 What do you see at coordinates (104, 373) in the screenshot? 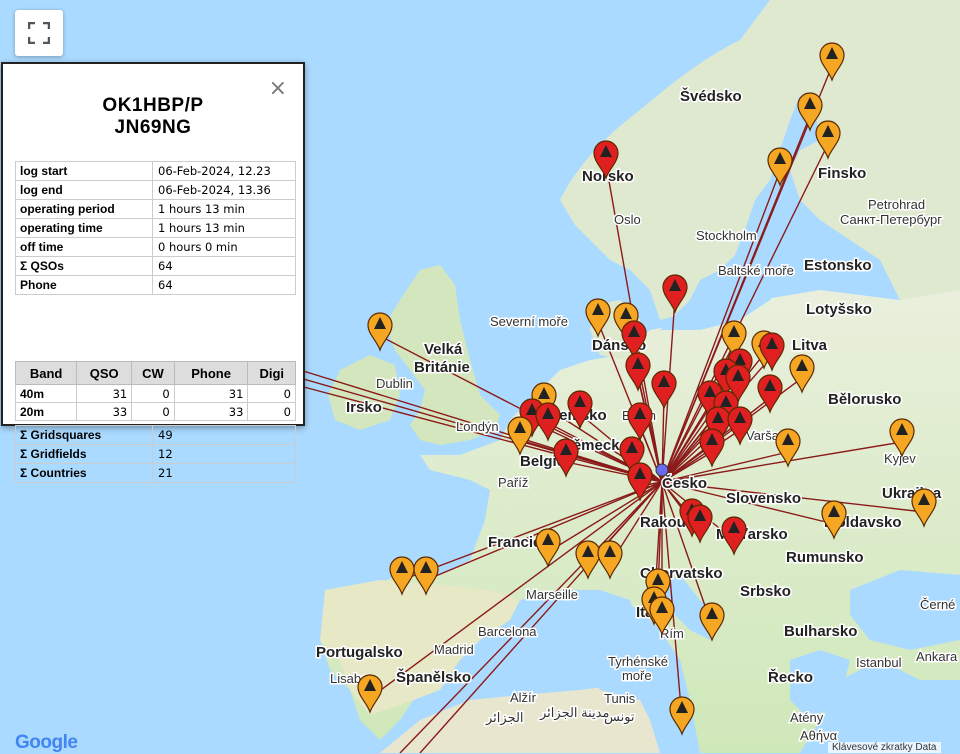
I see `column-header: QSO` at bounding box center [104, 373].